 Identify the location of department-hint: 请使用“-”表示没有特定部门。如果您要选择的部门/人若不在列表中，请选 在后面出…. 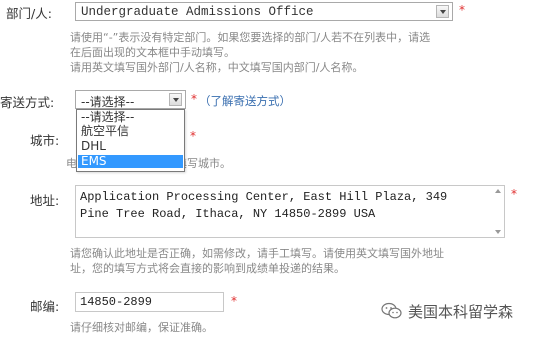
(250, 52).